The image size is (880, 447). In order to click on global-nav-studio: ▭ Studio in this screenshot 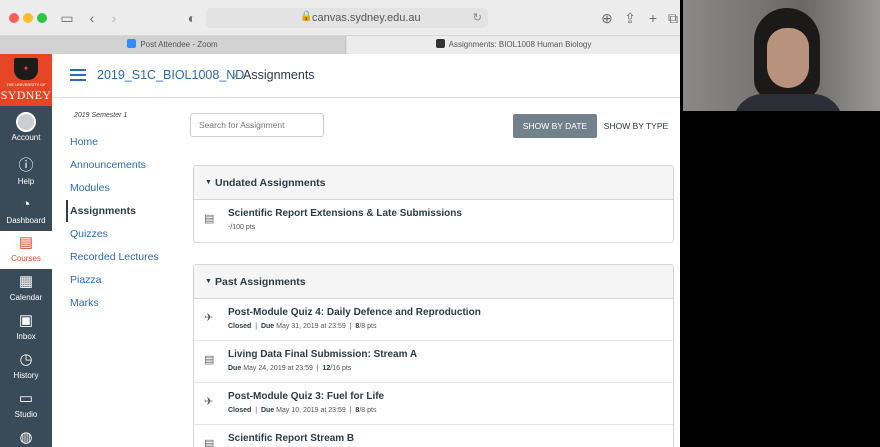, I will do `click(26, 406)`.